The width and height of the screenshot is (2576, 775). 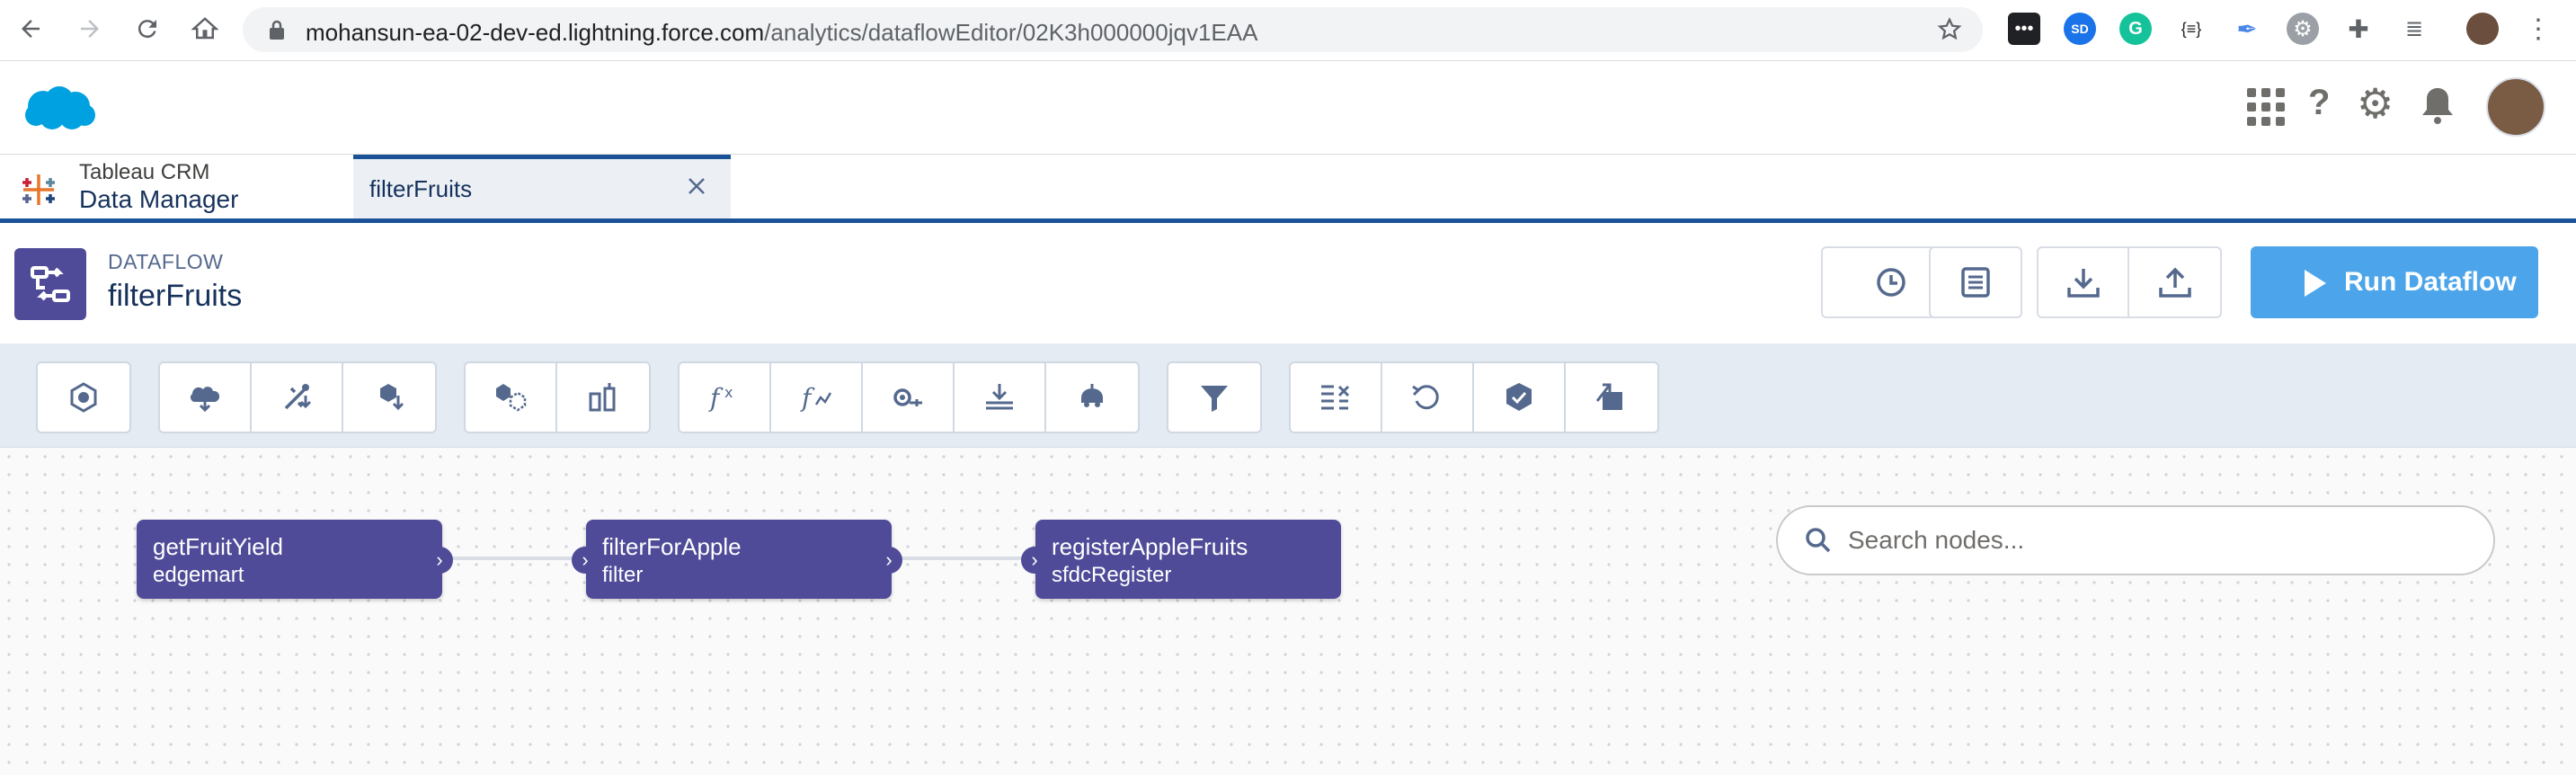 What do you see at coordinates (1288, 189) in the screenshot?
I see `app-tab-bar: Tableau CRM Data Manager filterFruits` at bounding box center [1288, 189].